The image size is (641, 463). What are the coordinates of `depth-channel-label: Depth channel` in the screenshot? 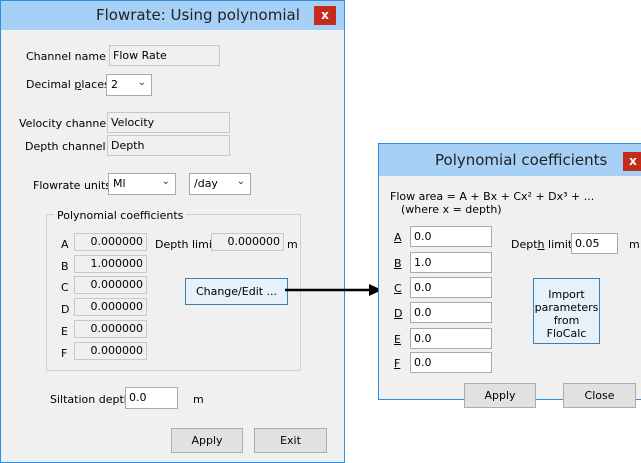 It's located at (65, 146).